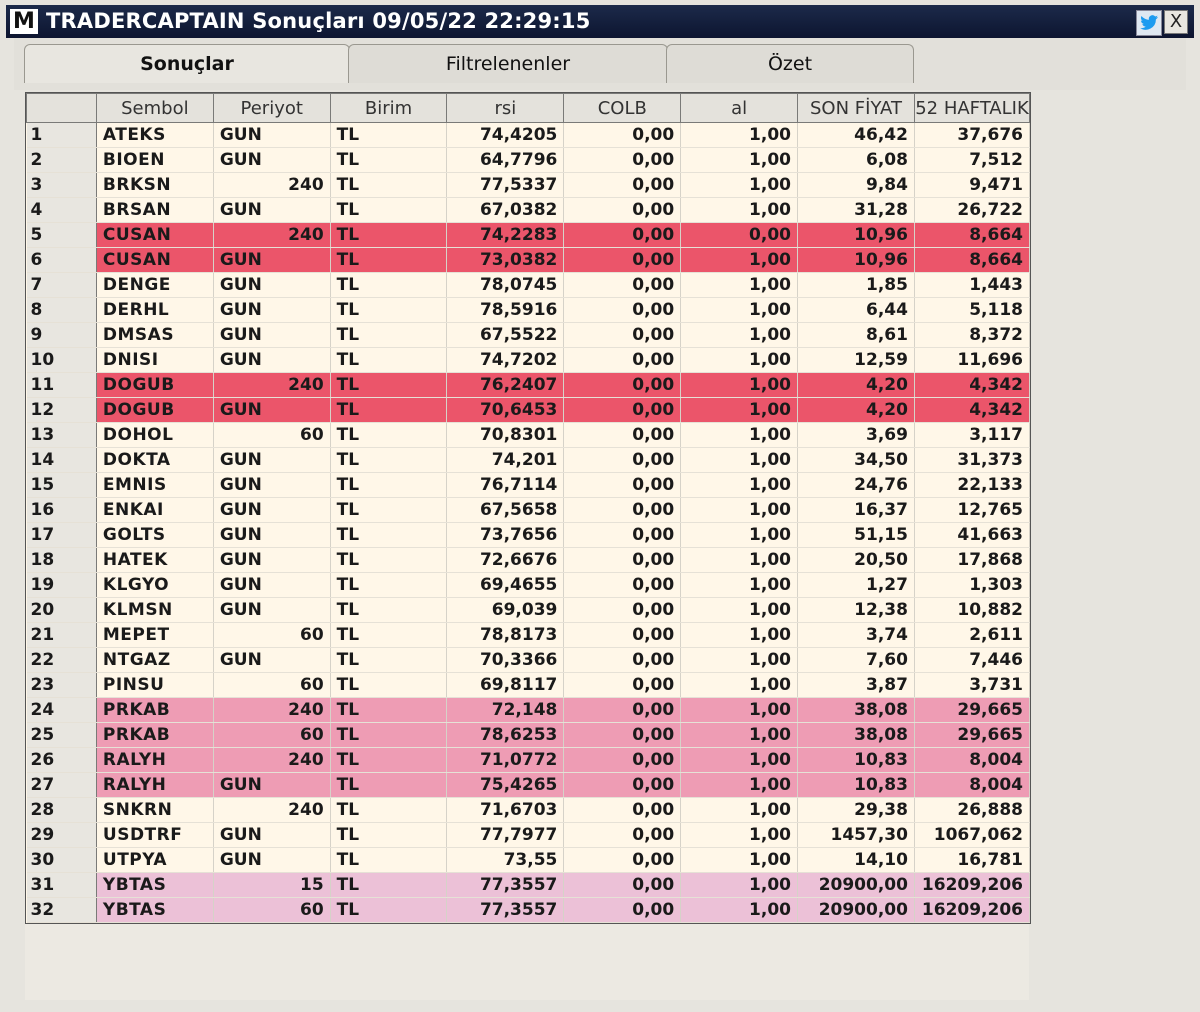 The image size is (1200, 1012). What do you see at coordinates (61, 185) in the screenshot?
I see `row-number: 3` at bounding box center [61, 185].